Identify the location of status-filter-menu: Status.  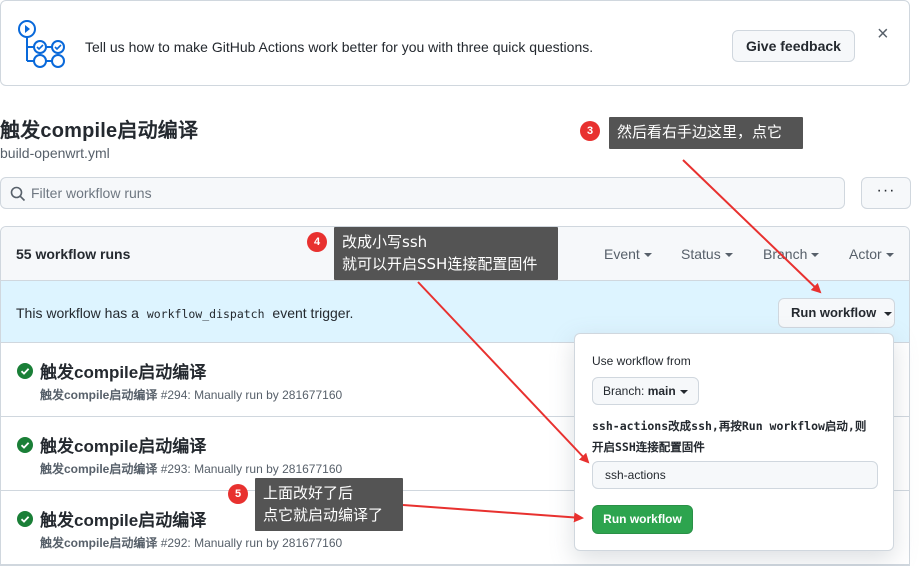
(707, 254).